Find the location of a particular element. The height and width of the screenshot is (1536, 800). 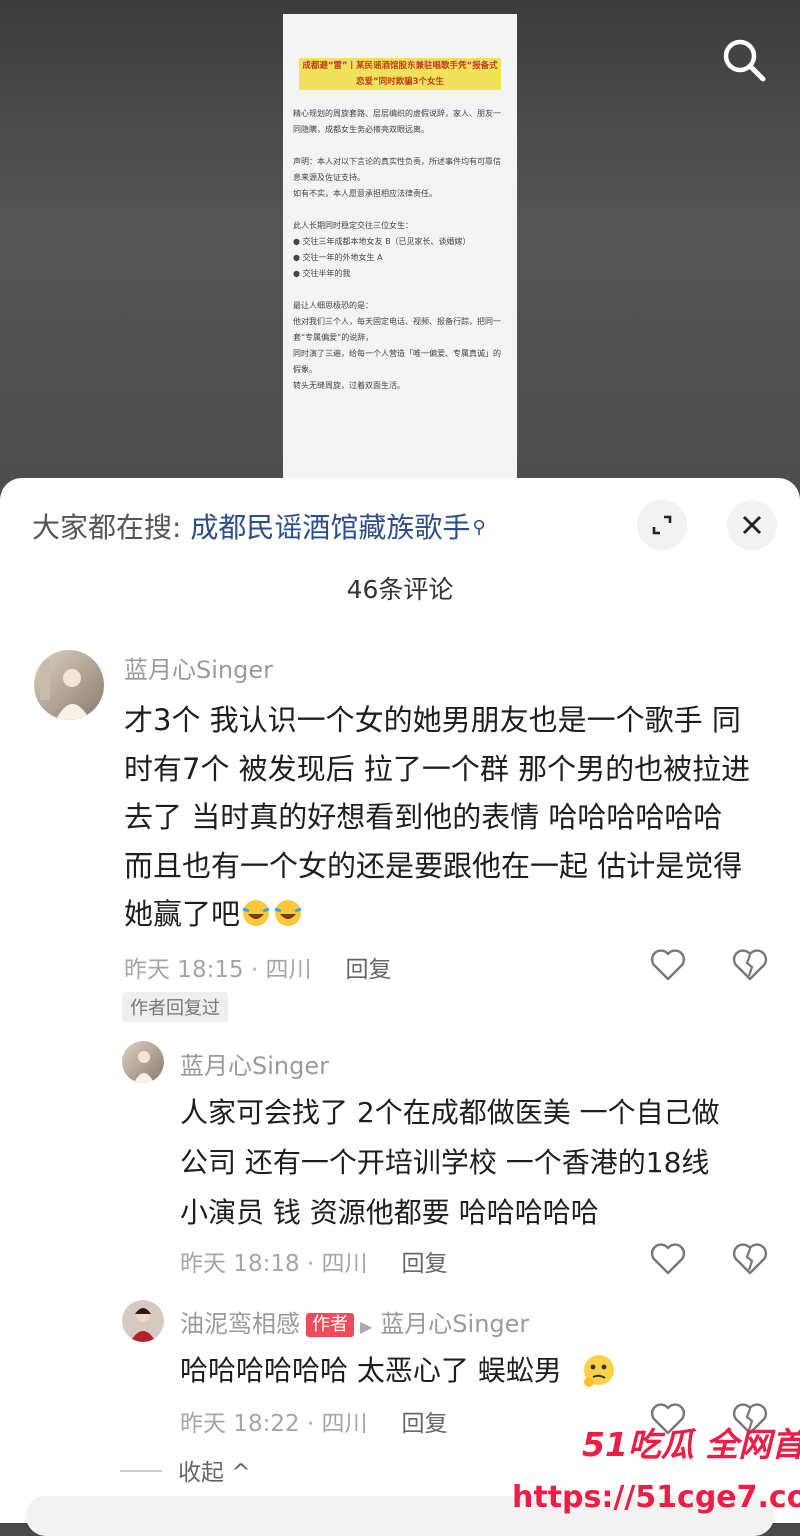

post-paragraph: ● 交往半年的我 is located at coordinates (322, 273).